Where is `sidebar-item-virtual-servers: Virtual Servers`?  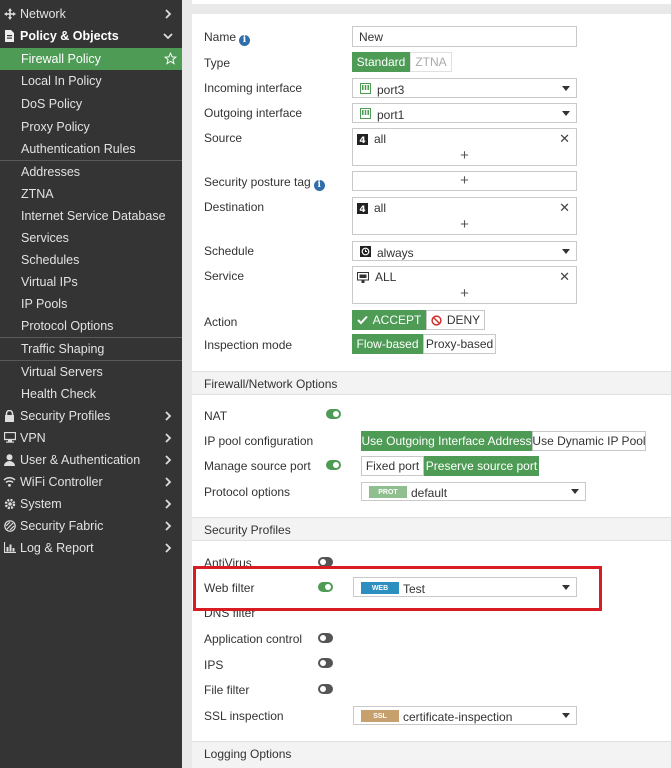 sidebar-item-virtual-servers: Virtual Servers is located at coordinates (91, 372).